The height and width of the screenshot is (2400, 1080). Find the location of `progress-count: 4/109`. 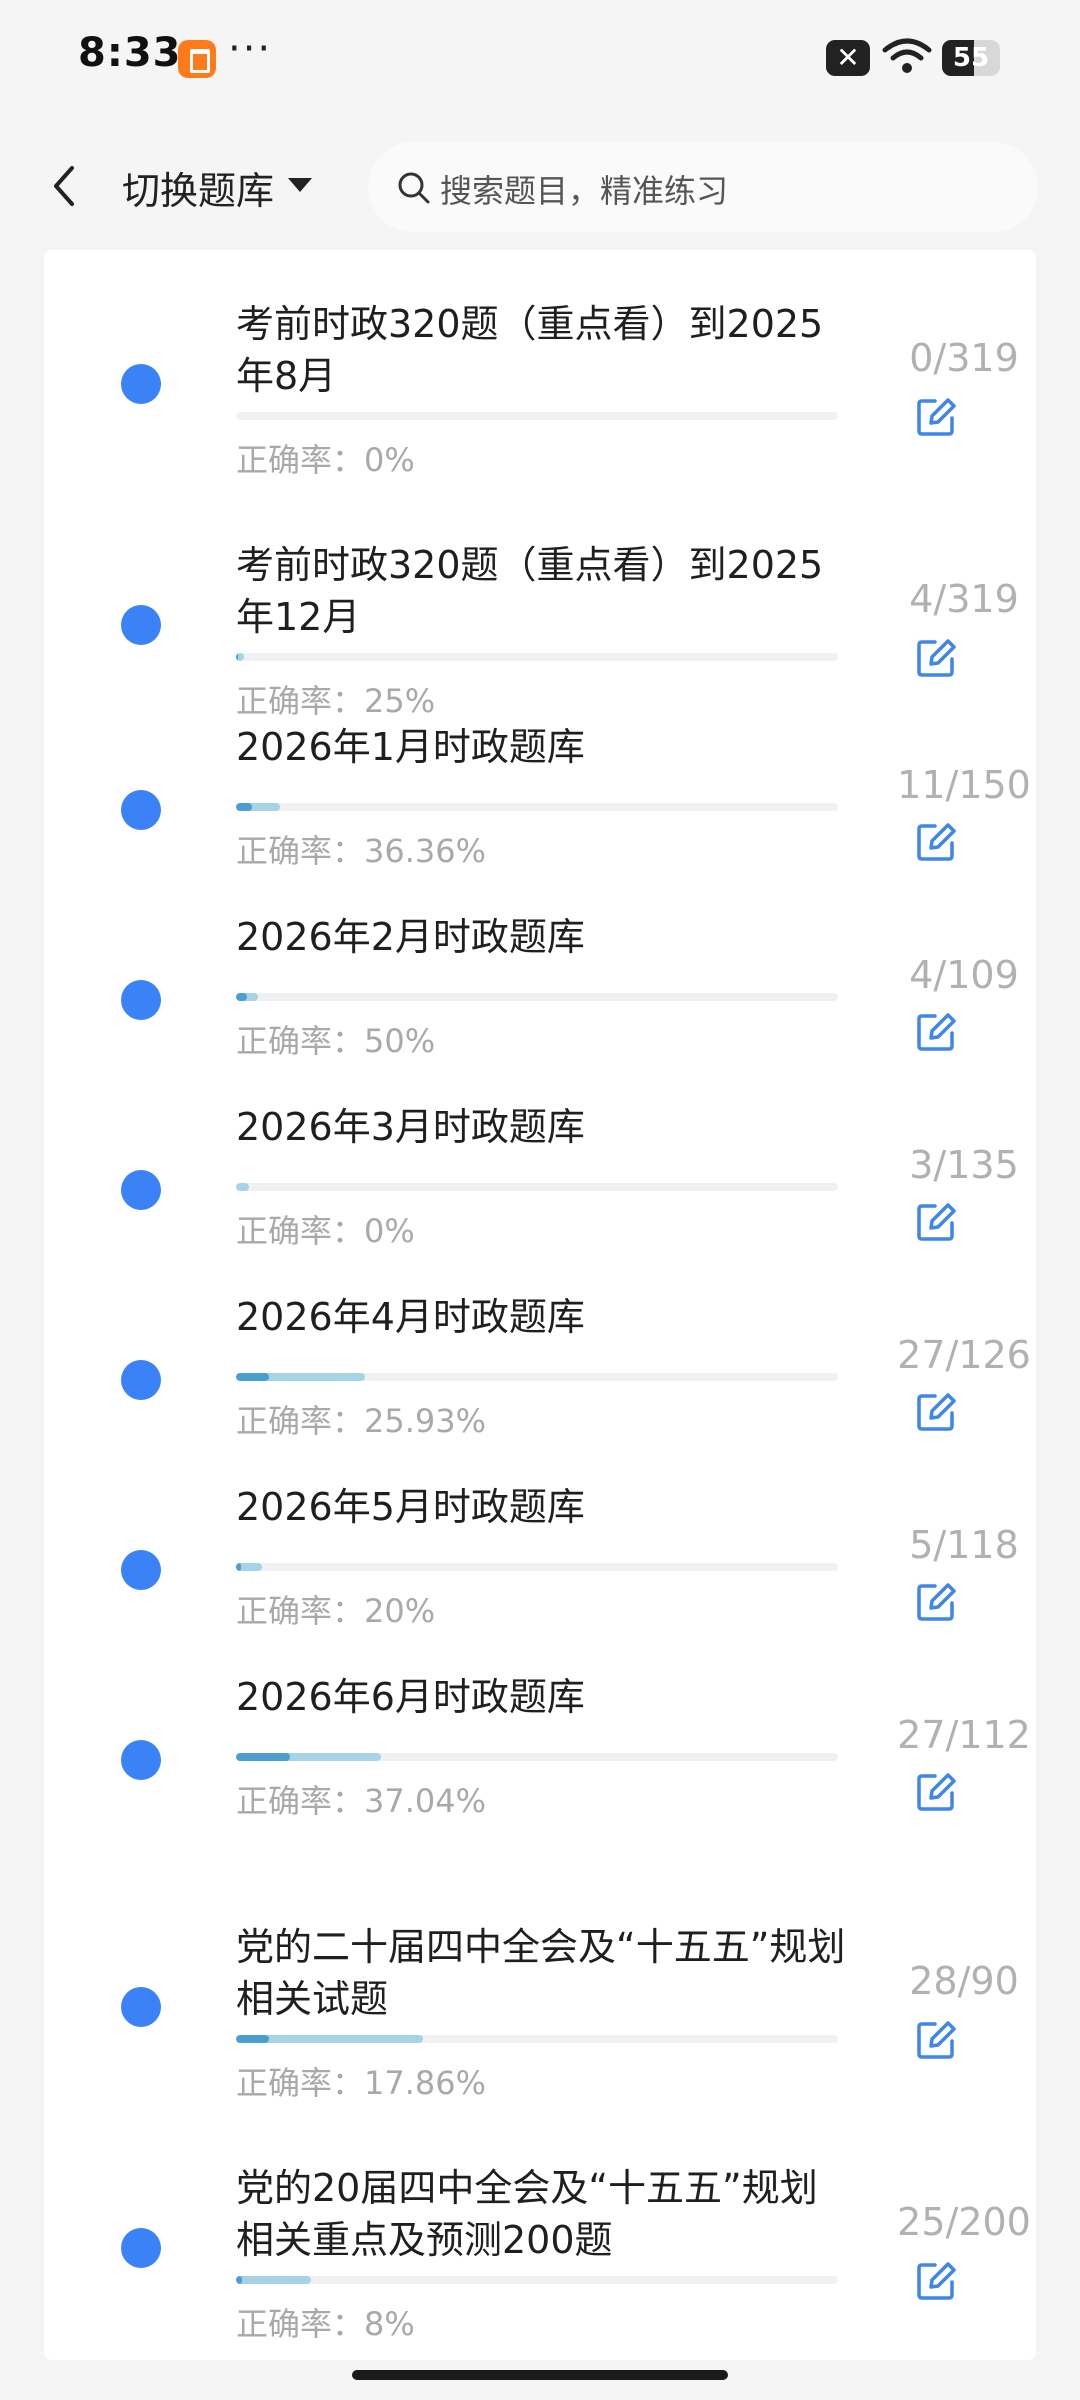

progress-count: 4/109 is located at coordinates (964, 975).